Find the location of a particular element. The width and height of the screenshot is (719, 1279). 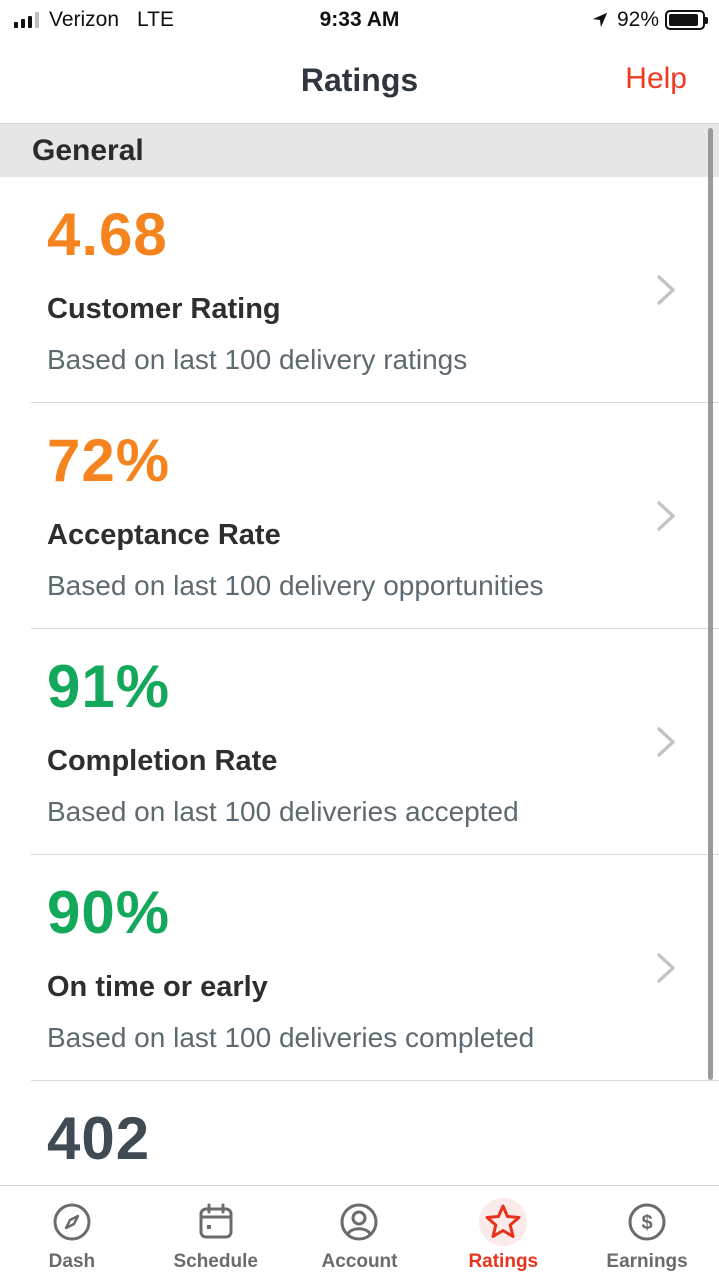

page-title: Ratings is located at coordinates (359, 80).